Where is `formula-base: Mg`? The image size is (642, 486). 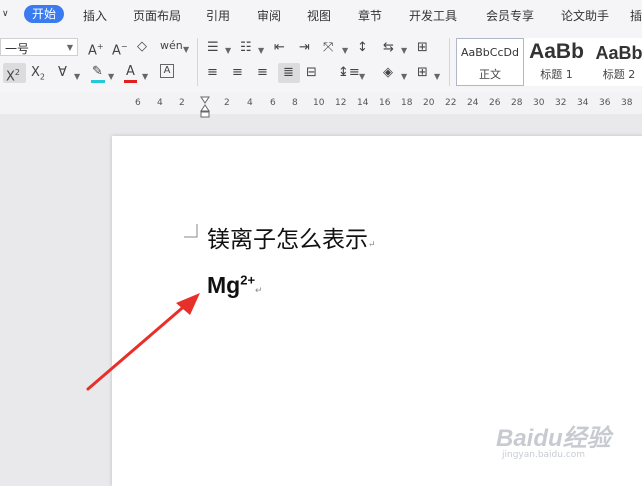 formula-base: Mg is located at coordinates (224, 285).